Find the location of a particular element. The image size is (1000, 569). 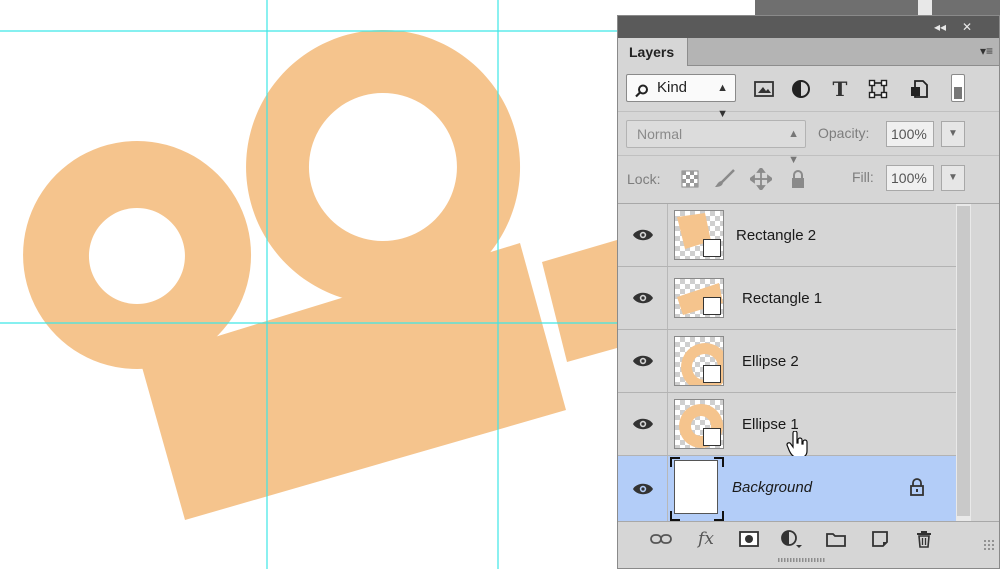

layer-lock-icon is located at coordinates (917, 489).